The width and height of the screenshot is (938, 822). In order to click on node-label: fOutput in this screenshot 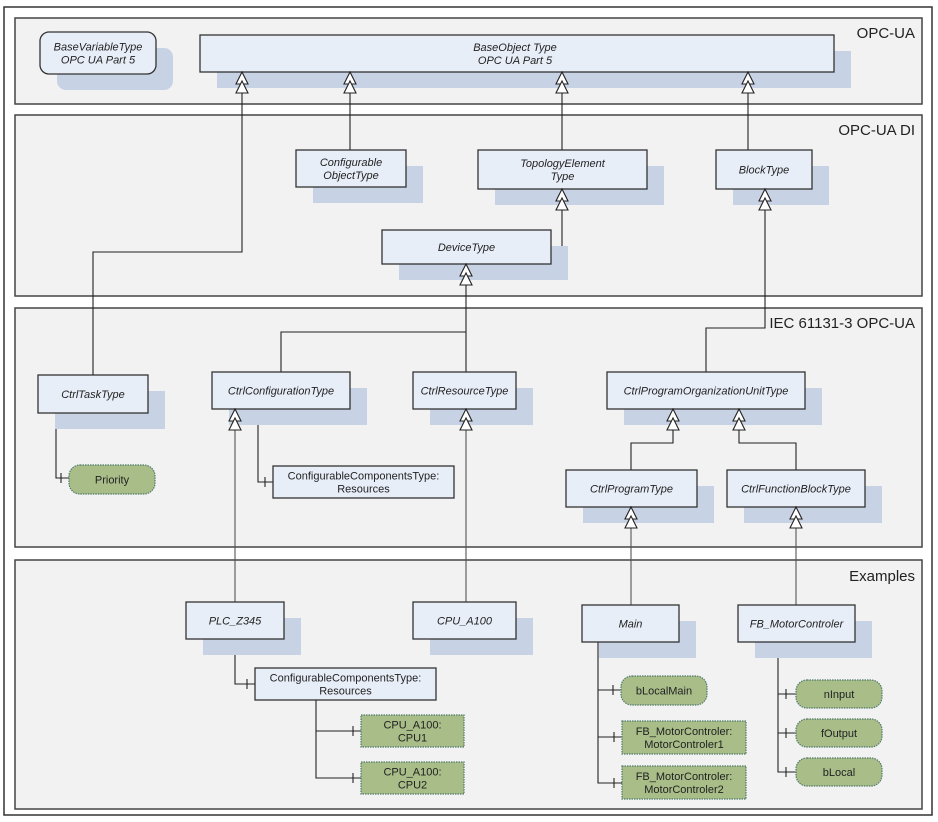, I will do `click(839, 734)`.